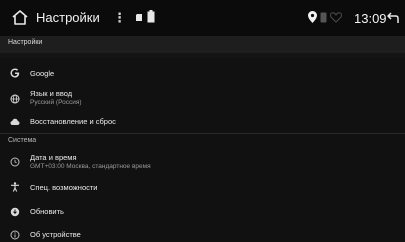  Describe the element at coordinates (64, 187) in the screenshot. I see `item-label: Спец. возможности` at that location.